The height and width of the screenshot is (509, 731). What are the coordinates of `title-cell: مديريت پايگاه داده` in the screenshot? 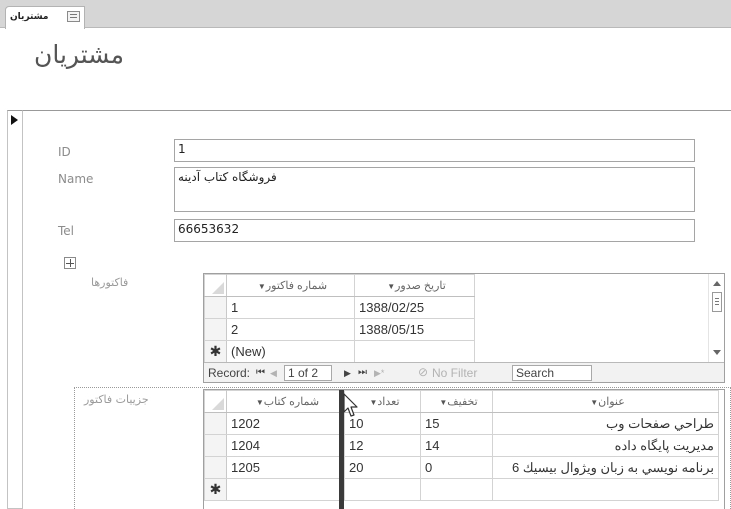 It's located at (605, 445).